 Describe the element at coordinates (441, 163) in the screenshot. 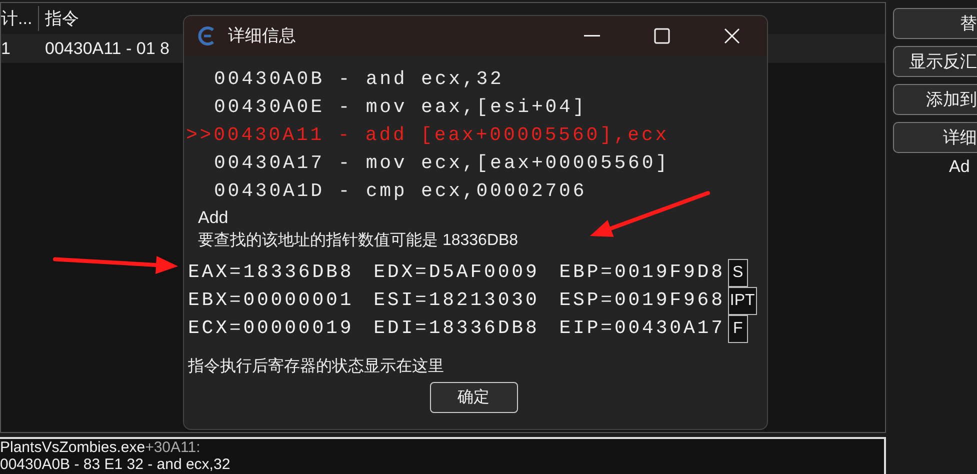

I see `code-line: 00430A17 - mov ecx,[eax+00005560]` at that location.